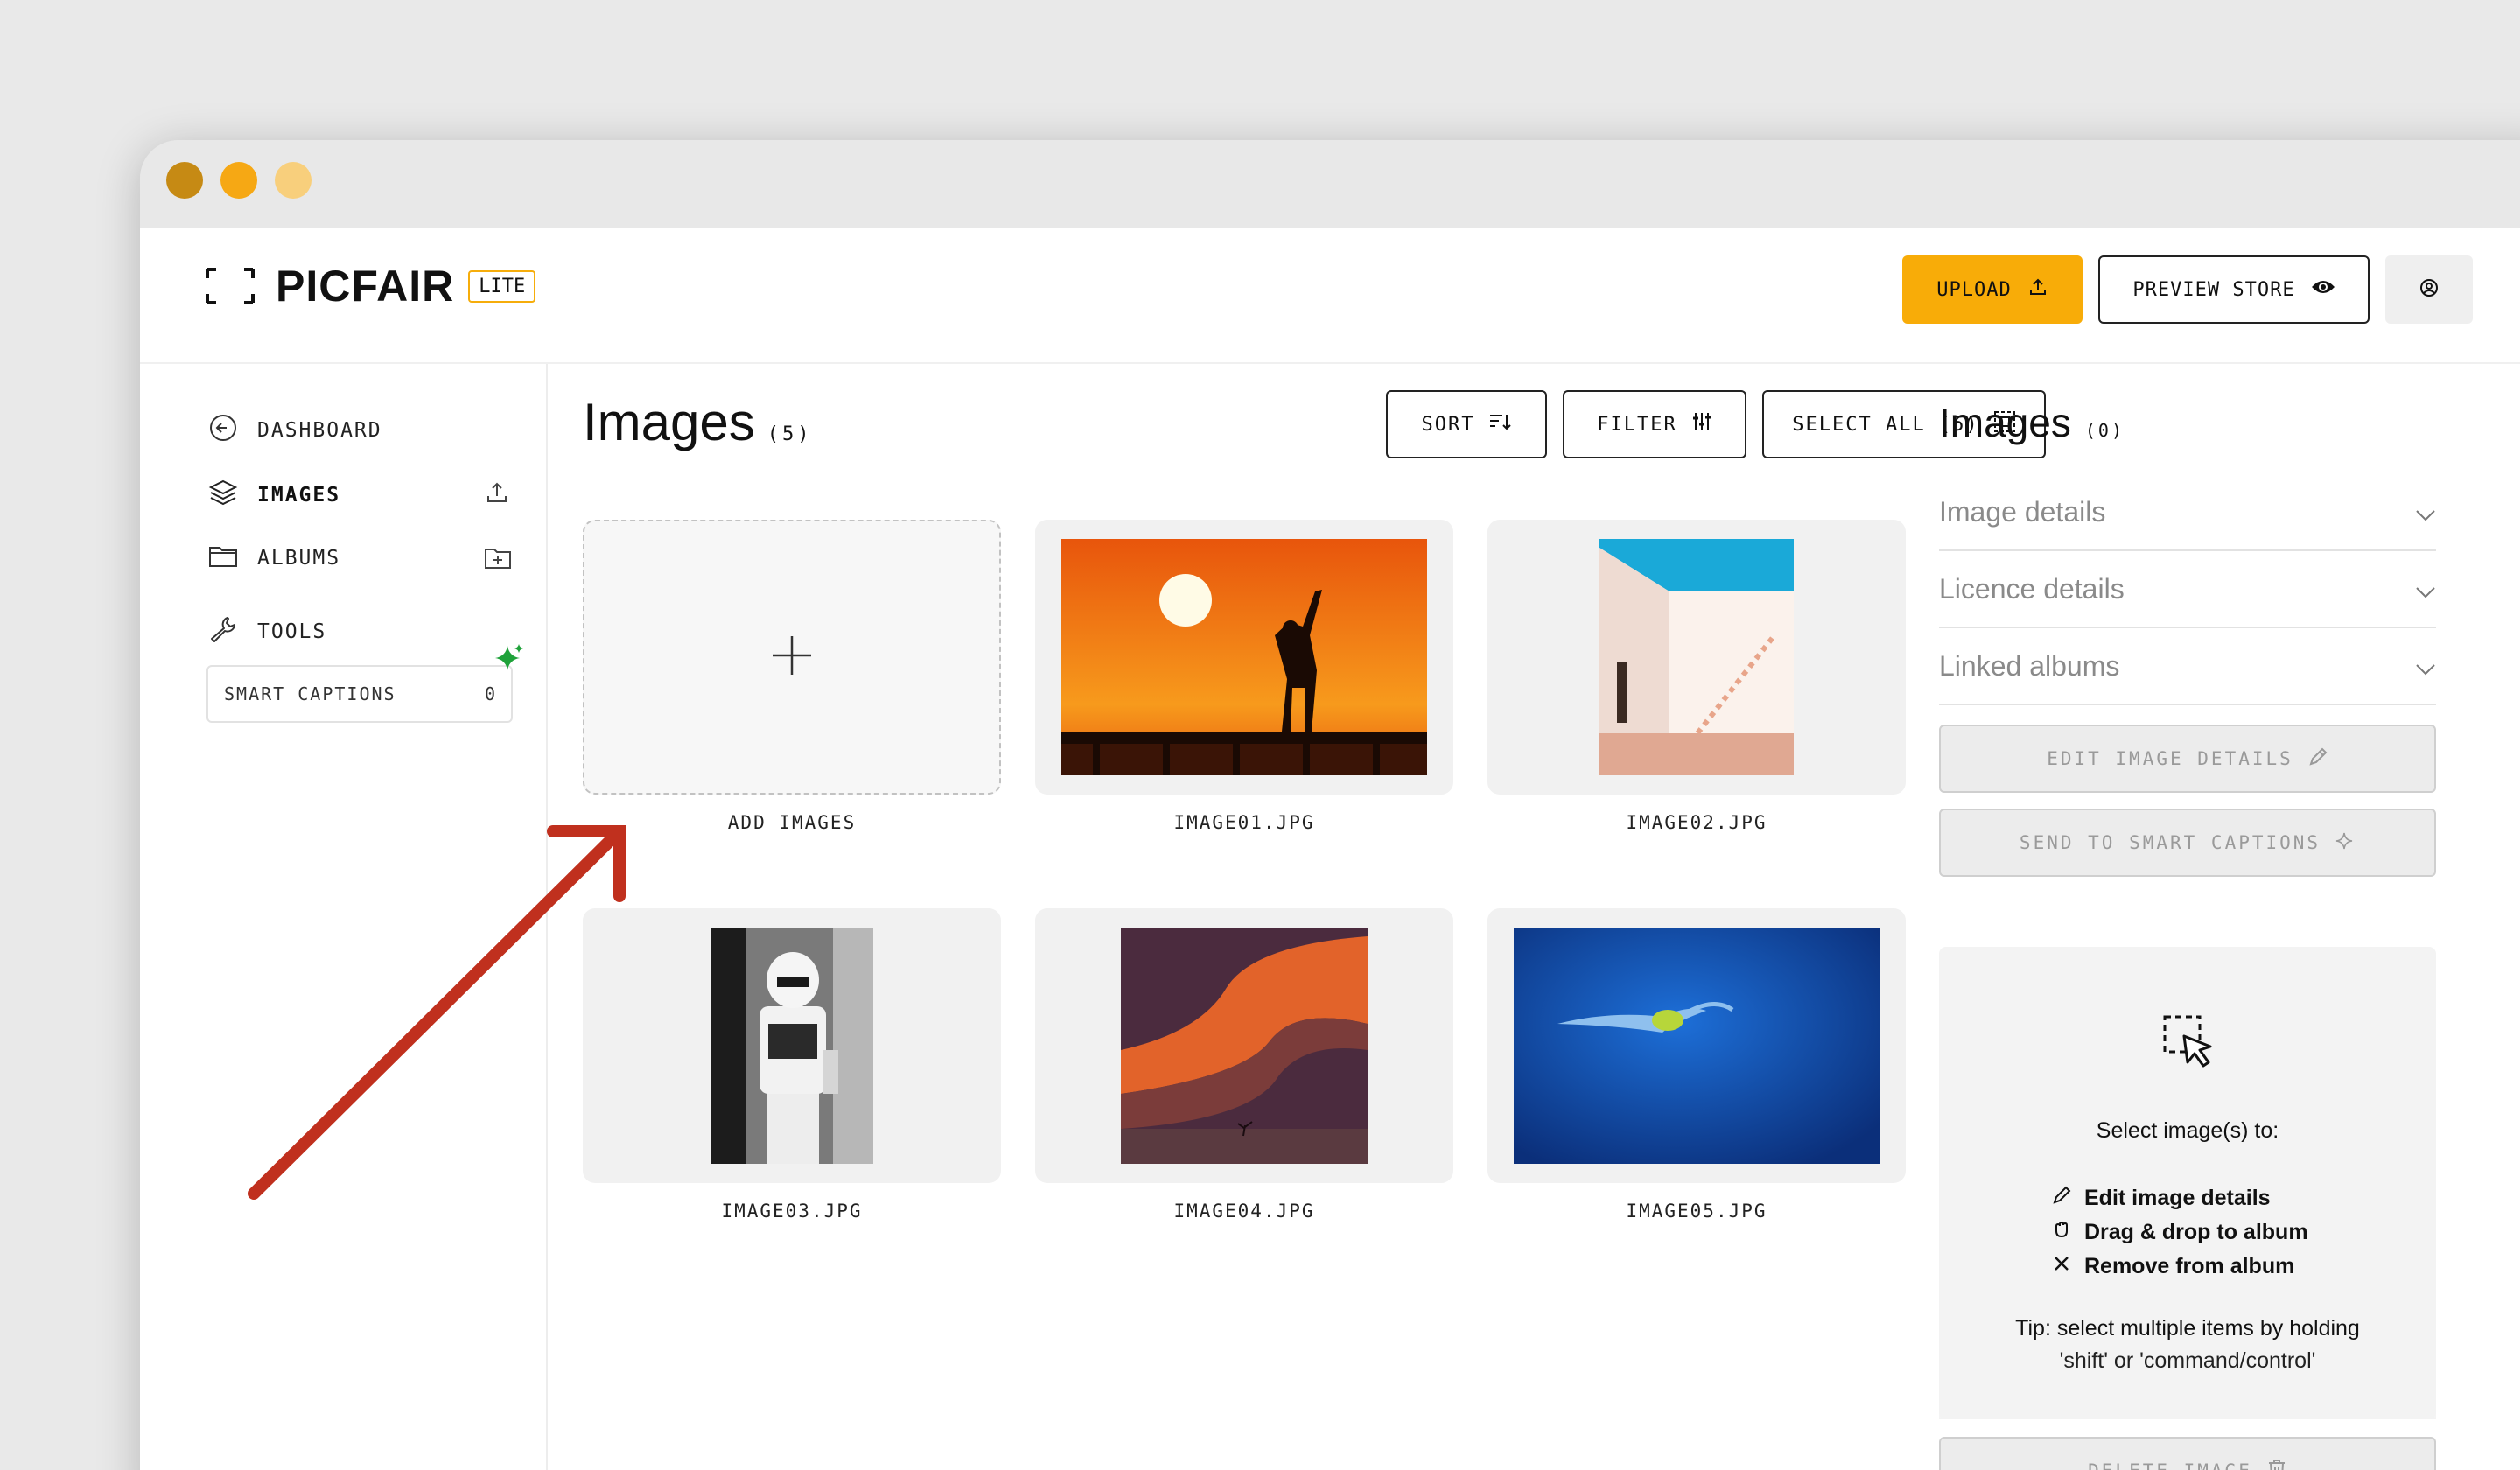  I want to click on sidebar-item-label: ALBUMS, so click(299, 558).